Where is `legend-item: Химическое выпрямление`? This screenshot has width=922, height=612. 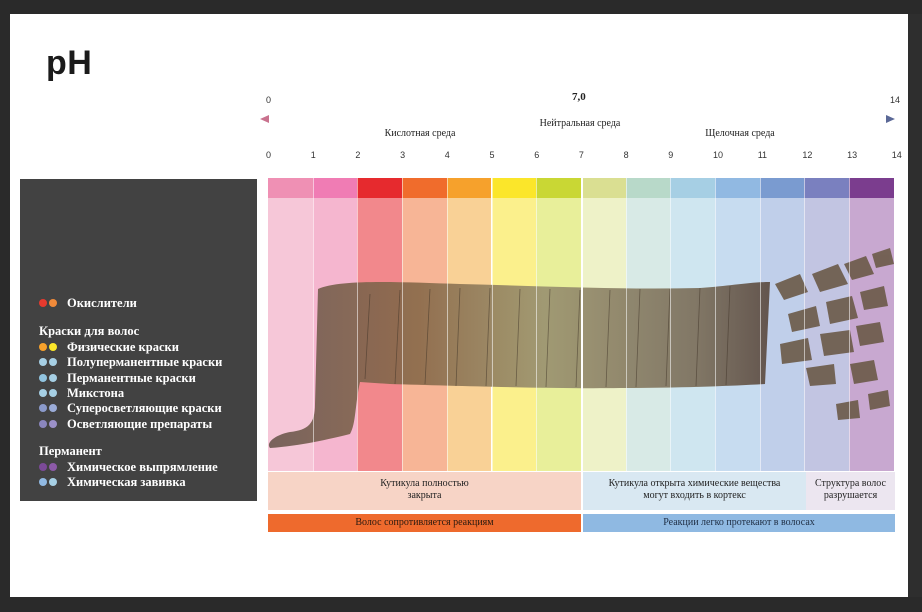
legend-item: Химическое выпрямление is located at coordinates (128, 467).